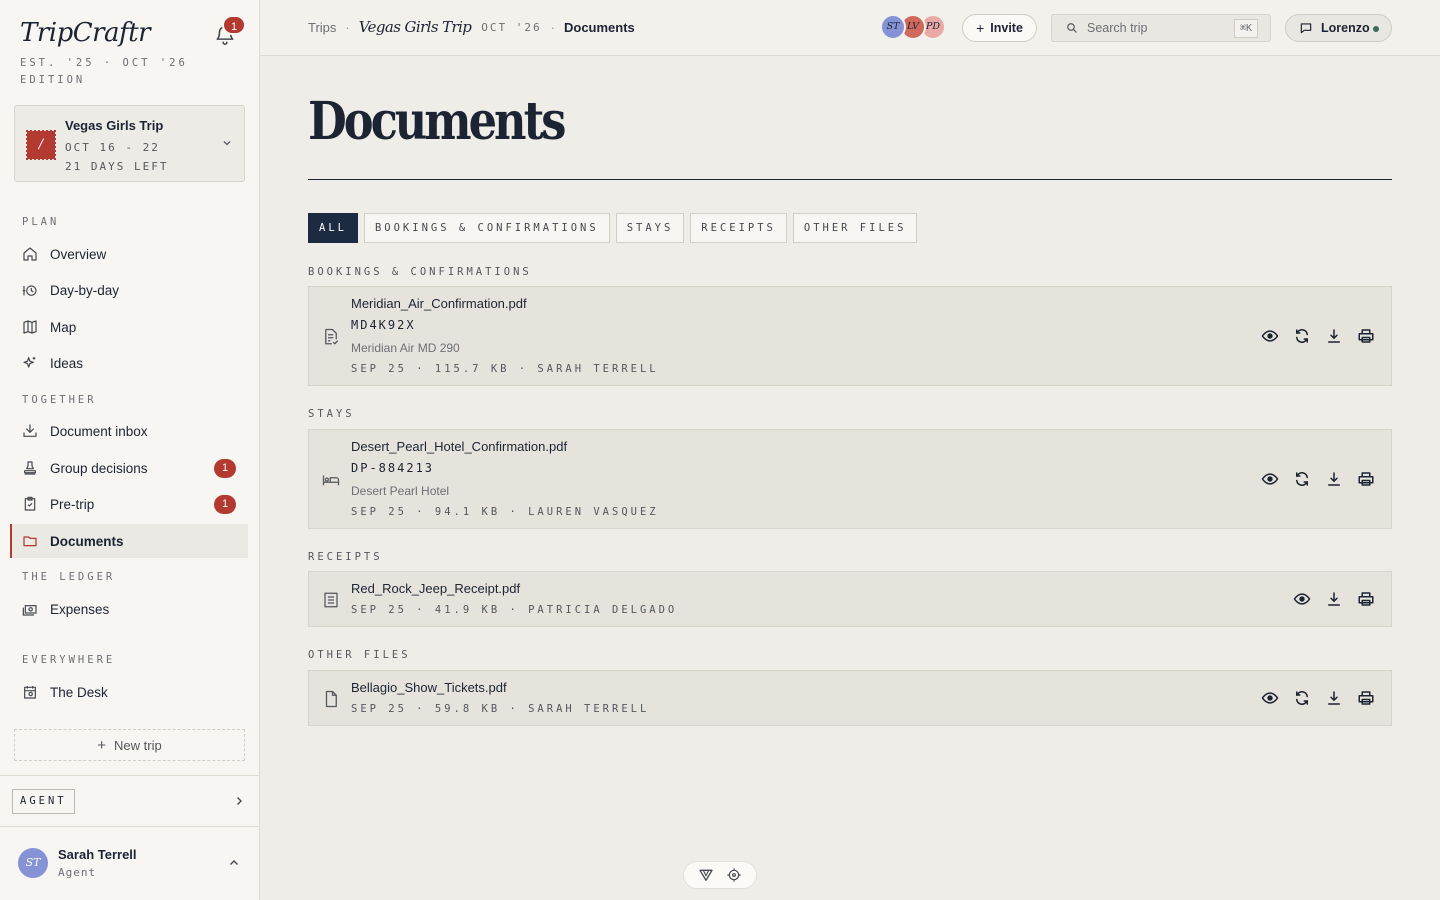 This screenshot has width=1440, height=900. I want to click on sidebar-item-label: Pre-trip, so click(72, 504).